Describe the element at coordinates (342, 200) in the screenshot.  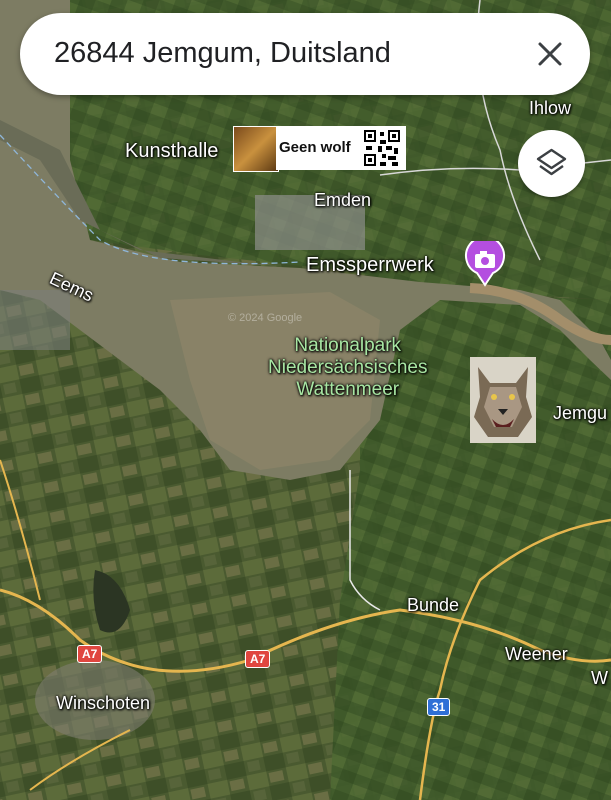
I see `label-emden: Emden` at that location.